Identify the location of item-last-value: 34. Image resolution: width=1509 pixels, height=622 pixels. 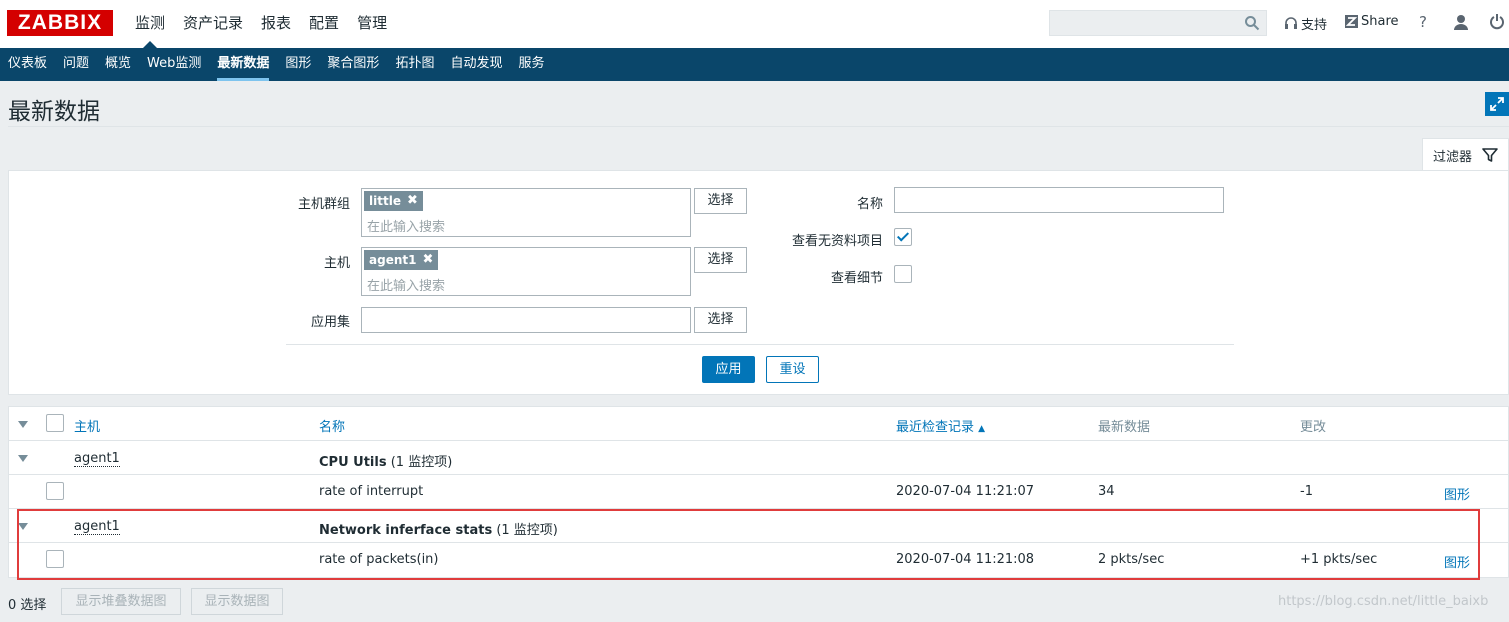
(1106, 491).